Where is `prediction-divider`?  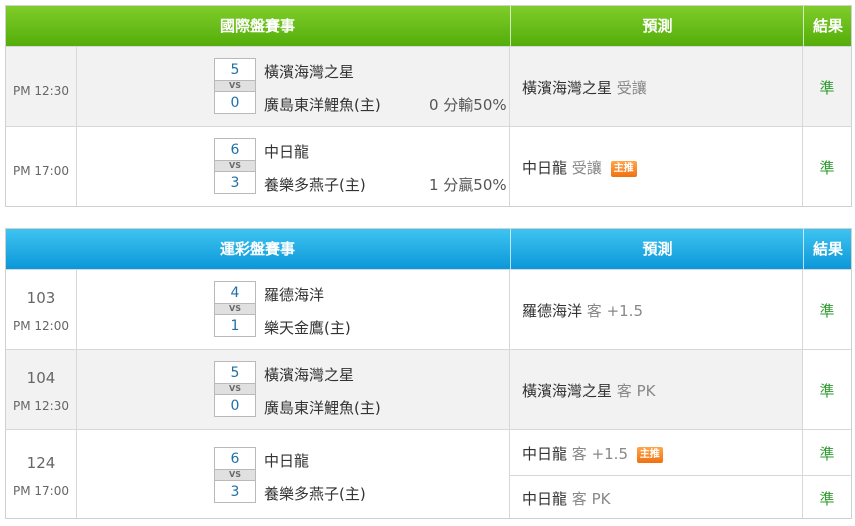 prediction-divider is located at coordinates (656, 475).